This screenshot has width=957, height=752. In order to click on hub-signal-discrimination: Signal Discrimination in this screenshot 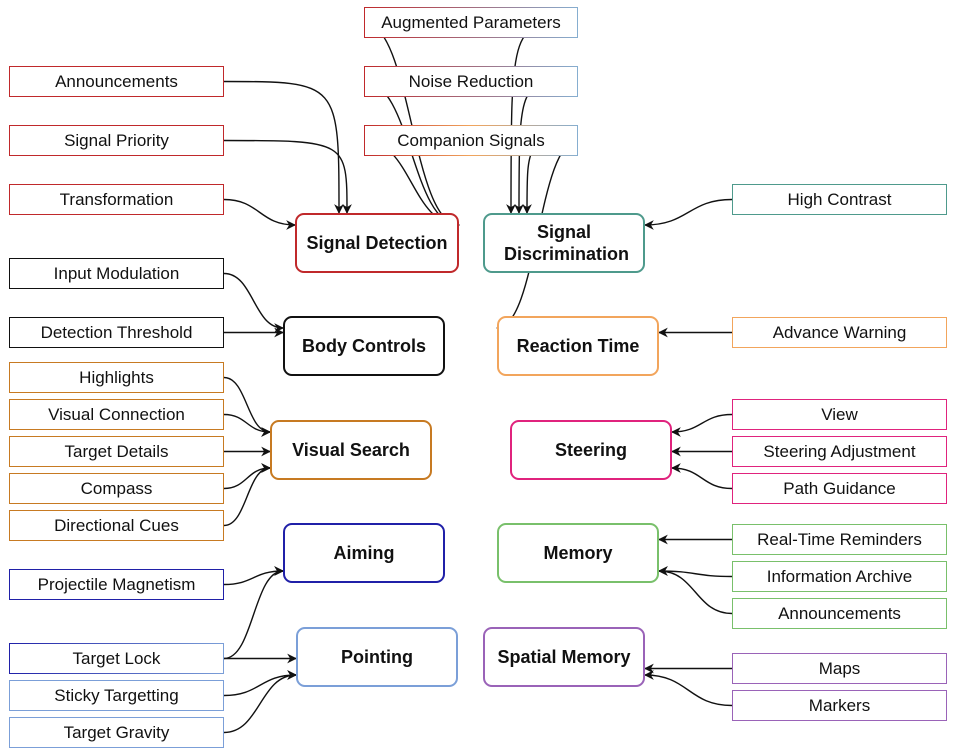, I will do `click(564, 243)`.